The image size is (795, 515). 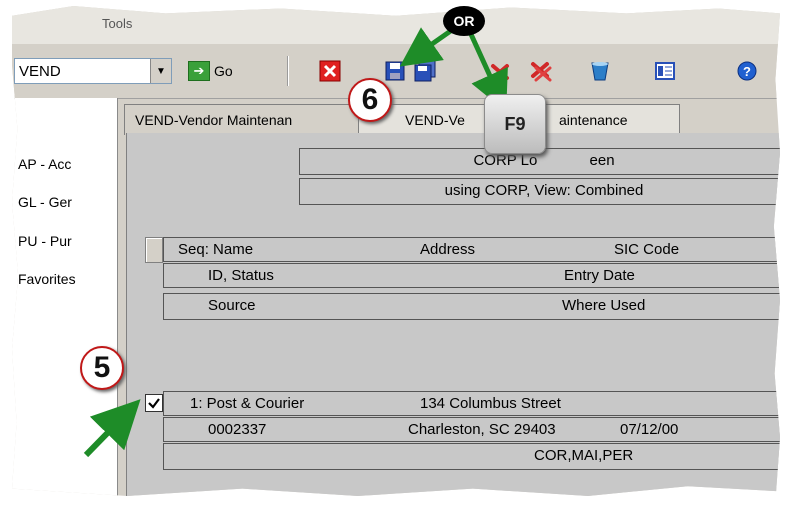 I want to click on step-6-callout: 6, so click(x=370, y=100).